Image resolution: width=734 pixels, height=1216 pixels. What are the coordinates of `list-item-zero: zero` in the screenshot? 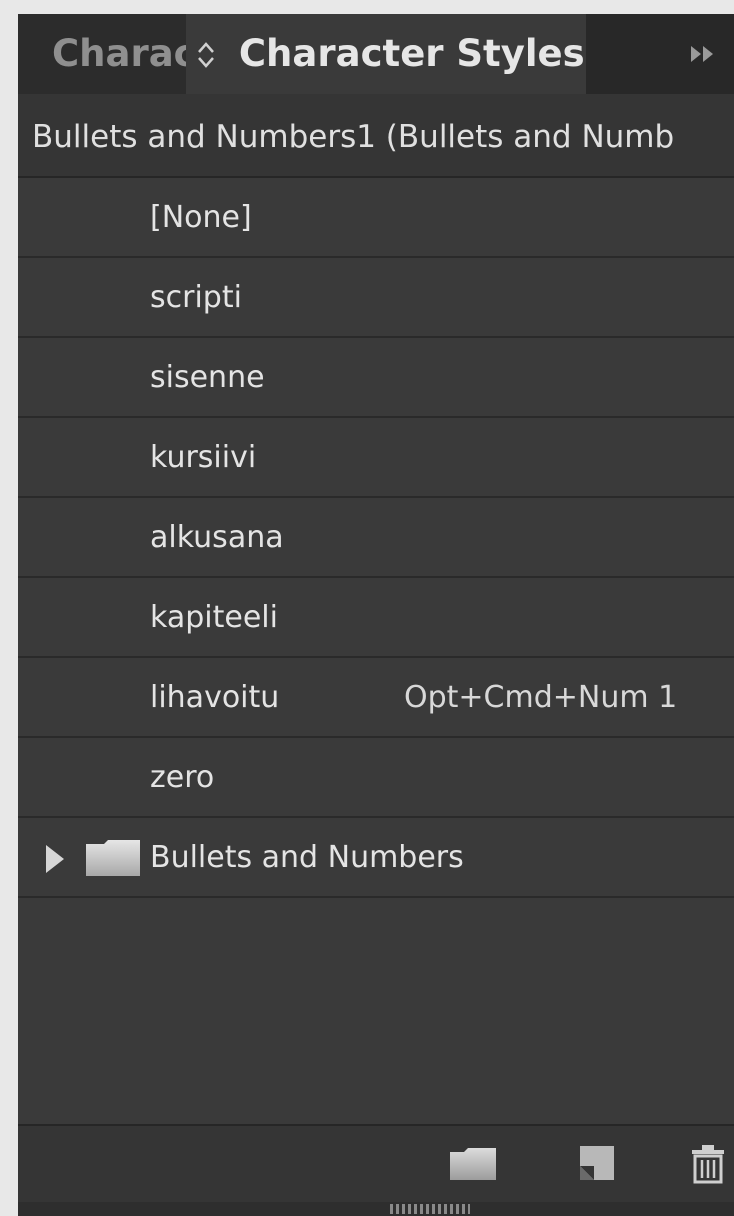 It's located at (376, 778).